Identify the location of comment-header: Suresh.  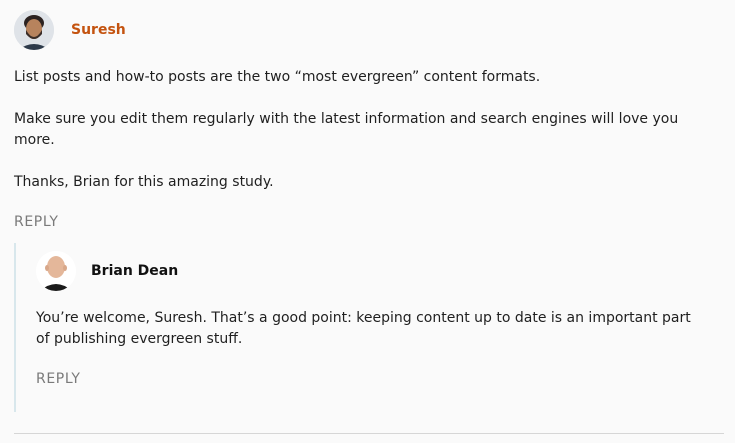
(364, 30).